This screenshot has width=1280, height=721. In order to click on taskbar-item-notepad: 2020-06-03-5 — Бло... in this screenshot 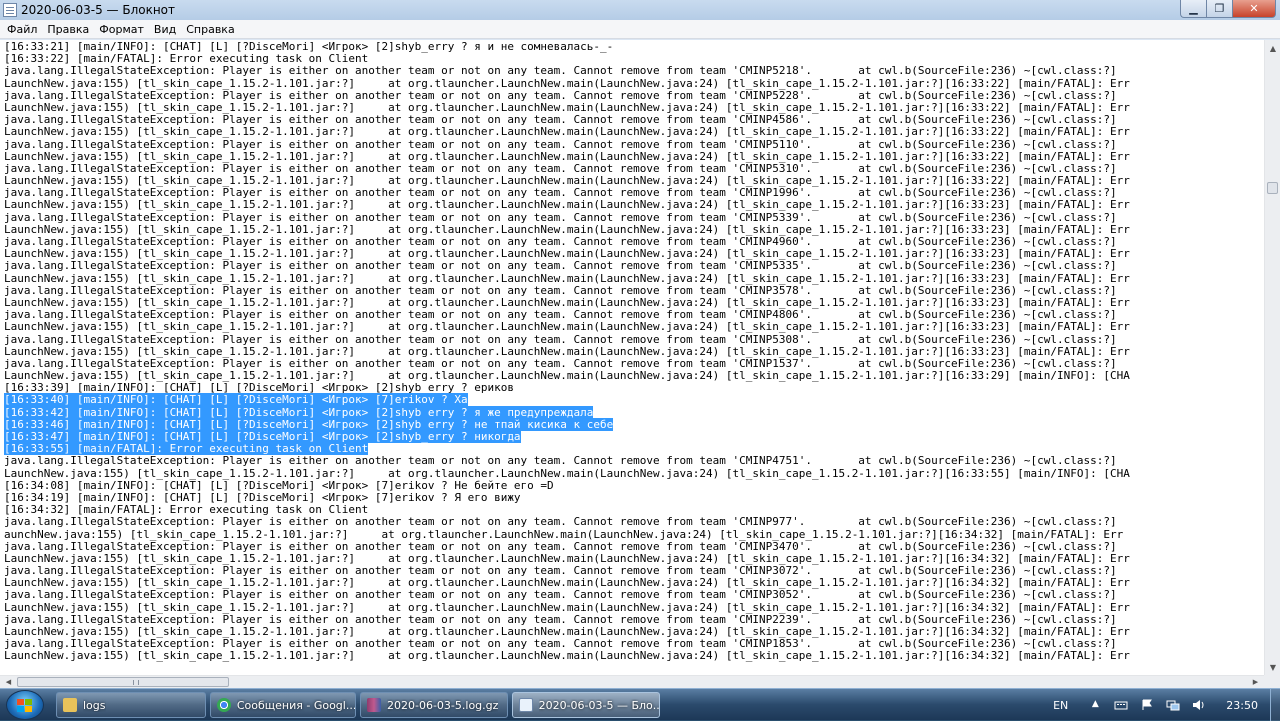, I will do `click(586, 705)`.